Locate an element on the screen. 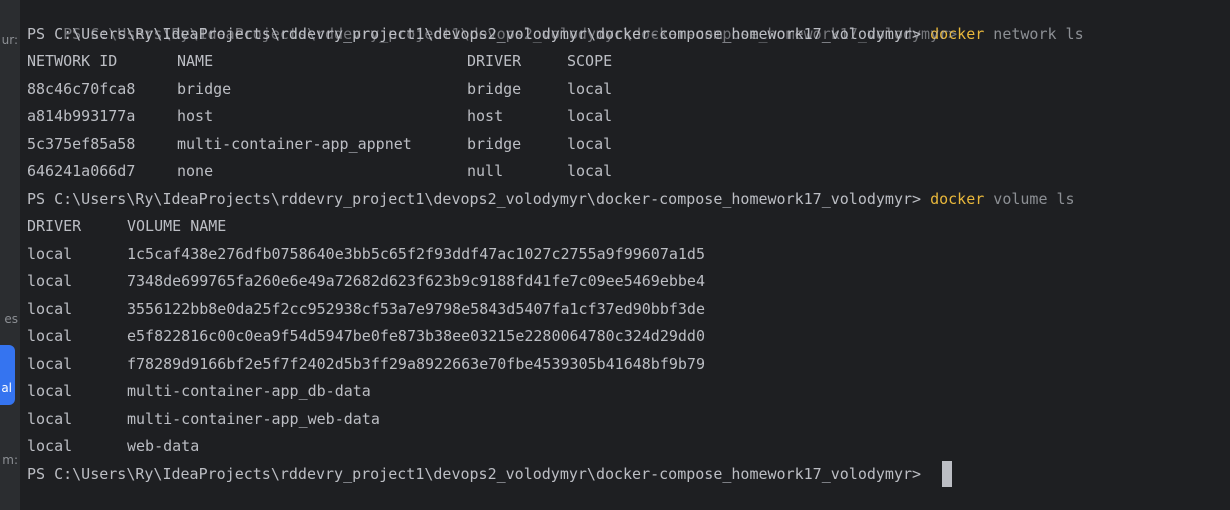  header-scope: SCOPE is located at coordinates (590, 61).